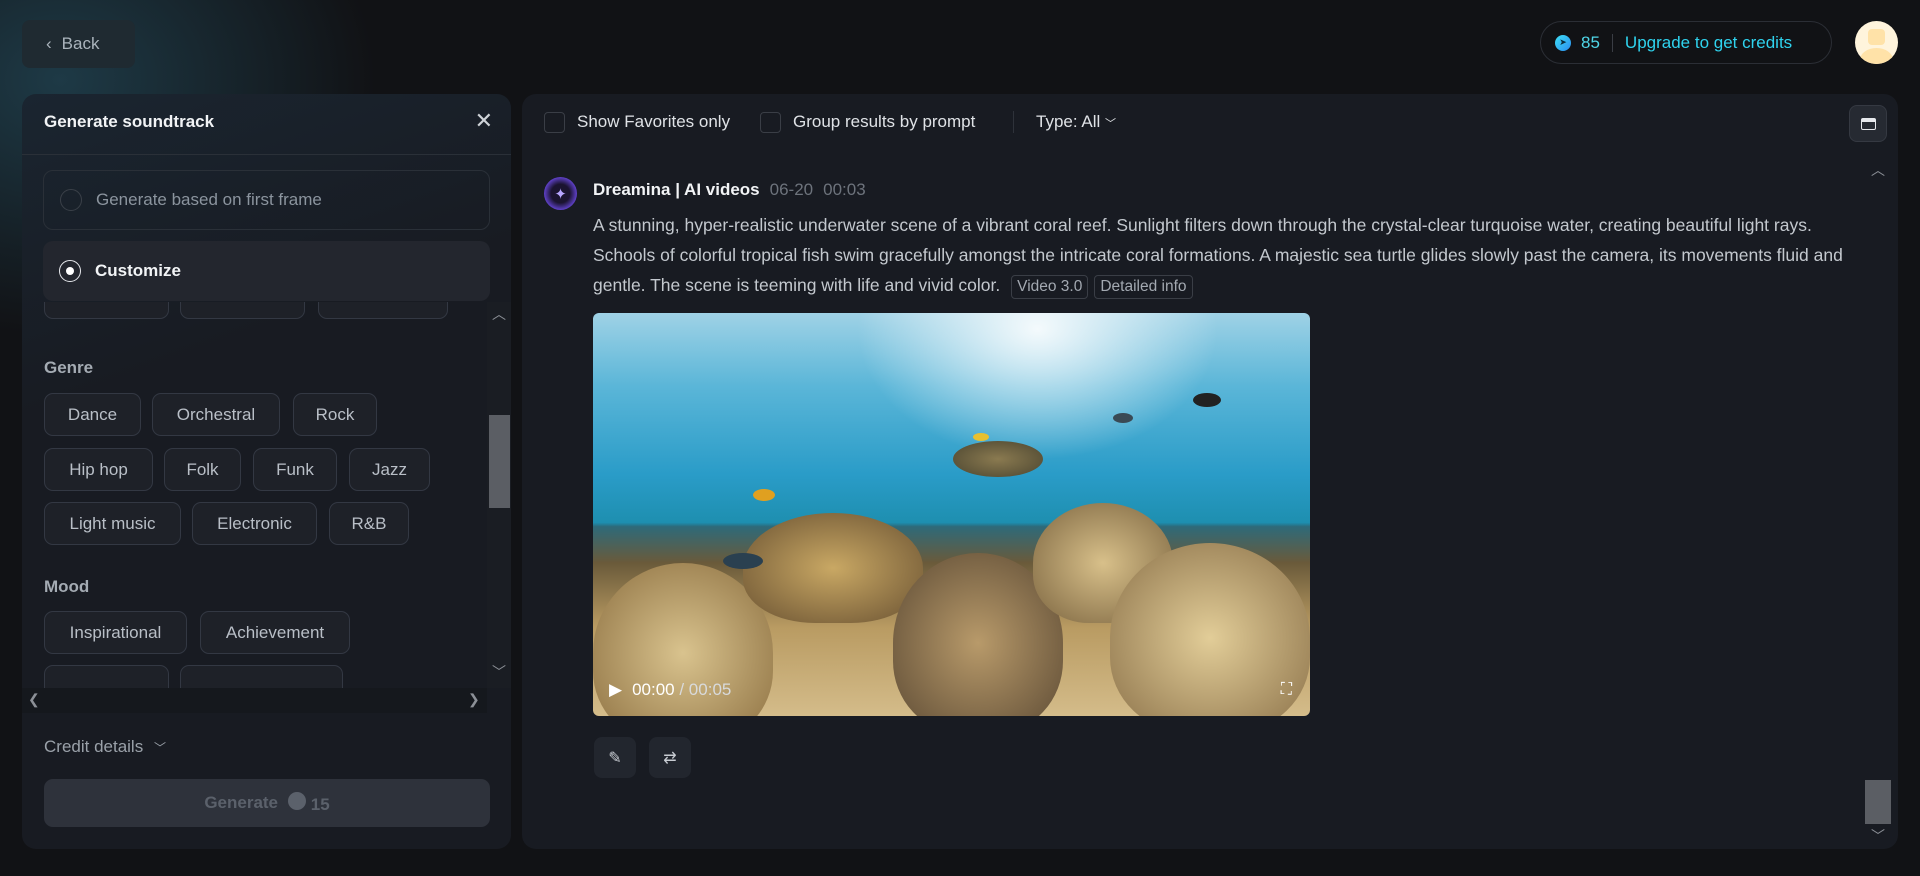  I want to click on fullscreen-icon: ⛶, so click(1286, 690).